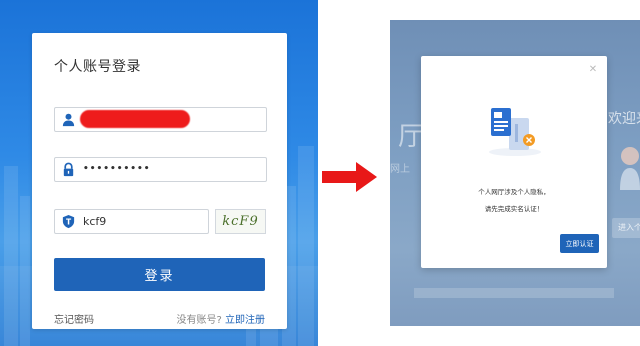  Describe the element at coordinates (68, 169) in the screenshot. I see `lock-icon` at that location.